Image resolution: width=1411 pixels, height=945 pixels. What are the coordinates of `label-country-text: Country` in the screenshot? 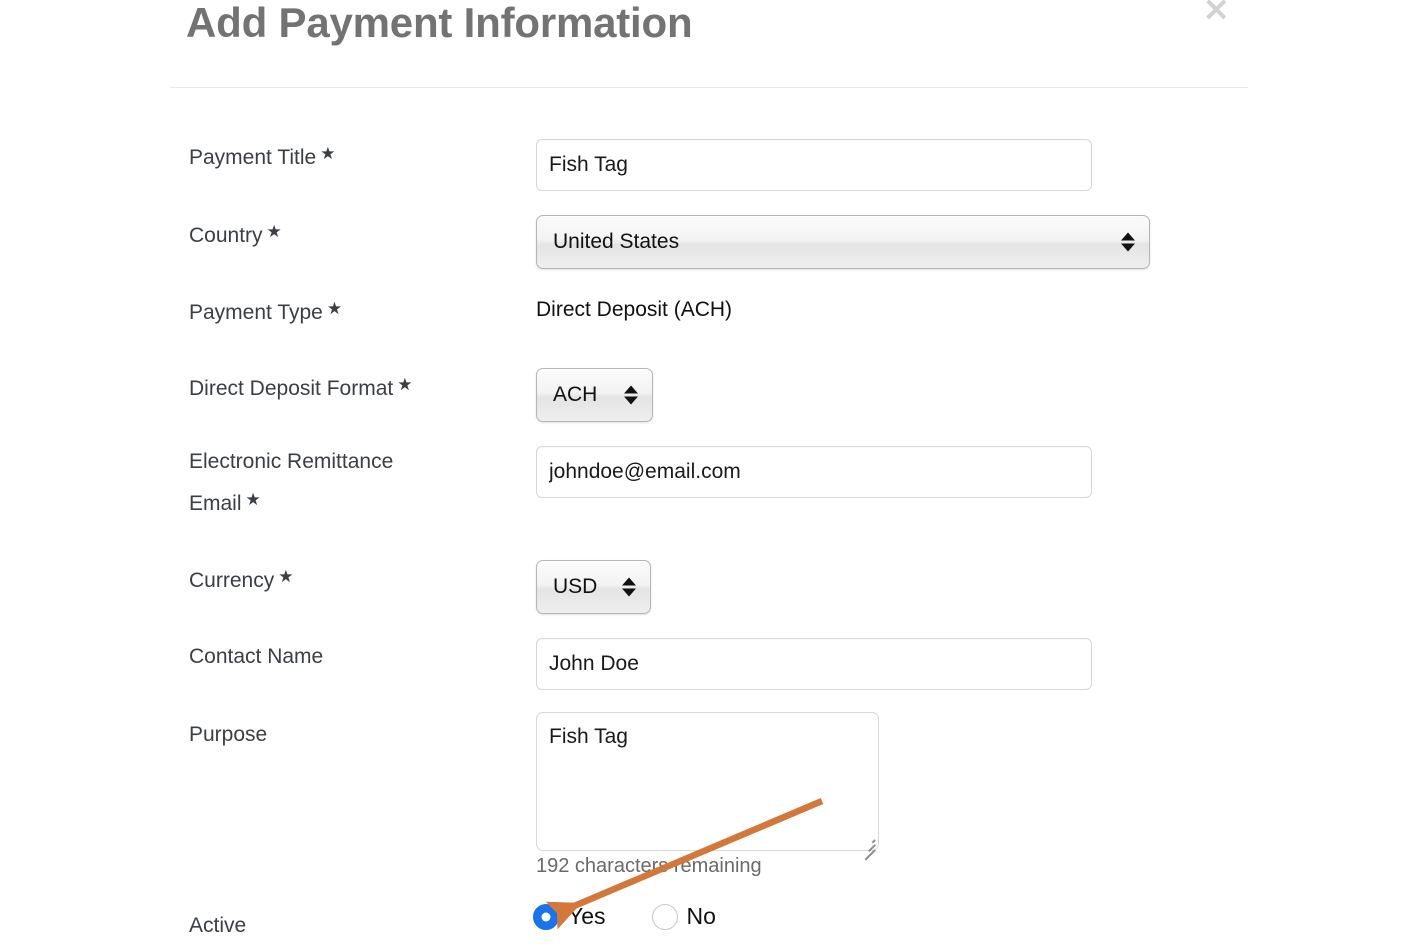 It's located at (226, 235).